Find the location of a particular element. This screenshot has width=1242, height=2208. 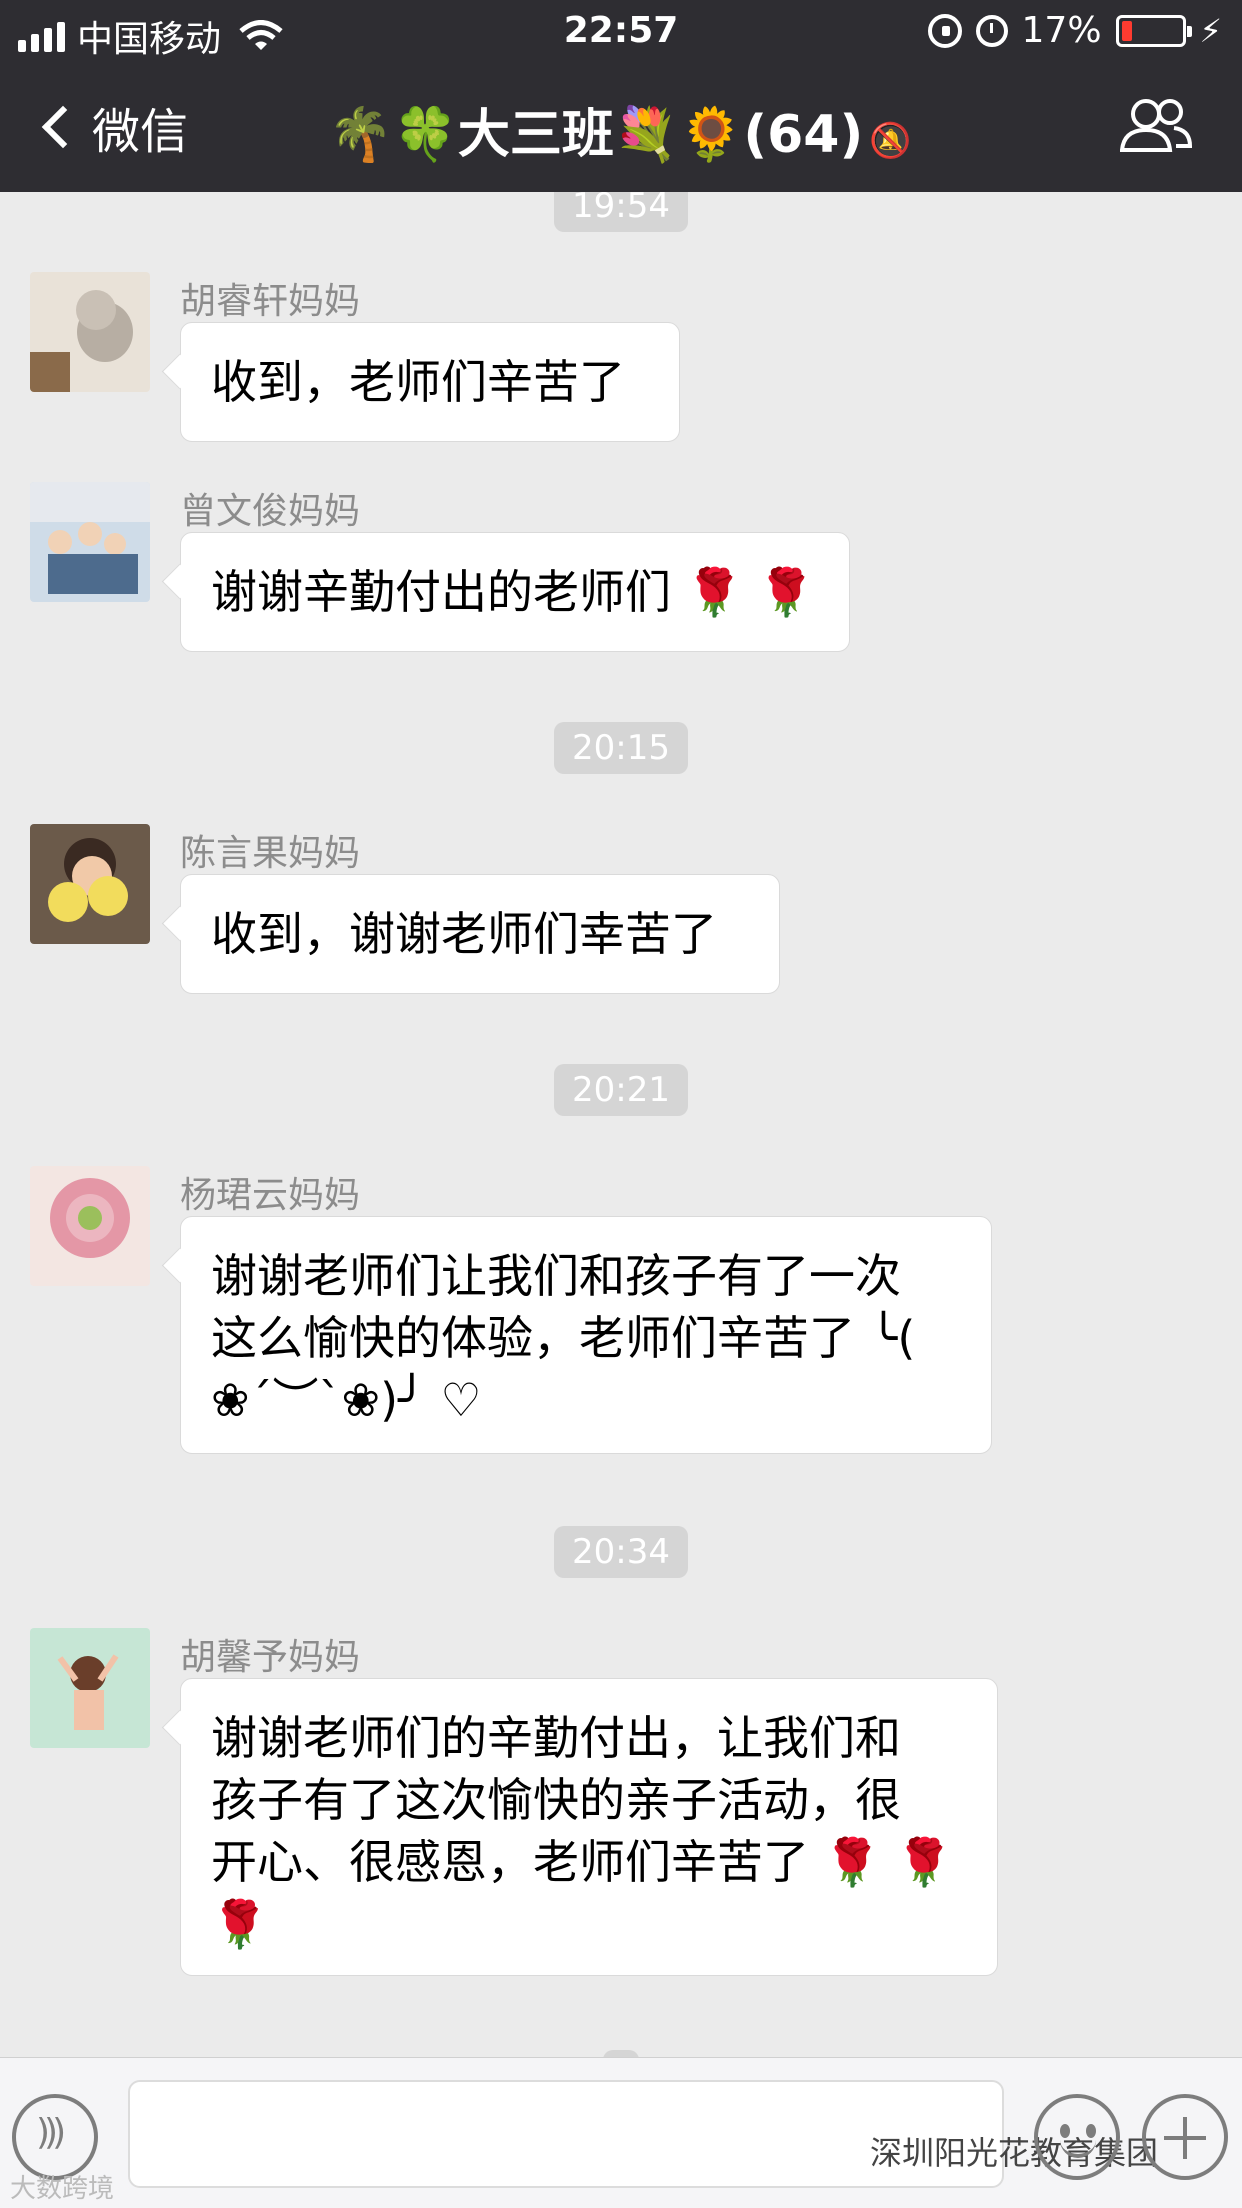

message-line: 孩子有了这次愉快的亲子活动，很 is located at coordinates (556, 1800).